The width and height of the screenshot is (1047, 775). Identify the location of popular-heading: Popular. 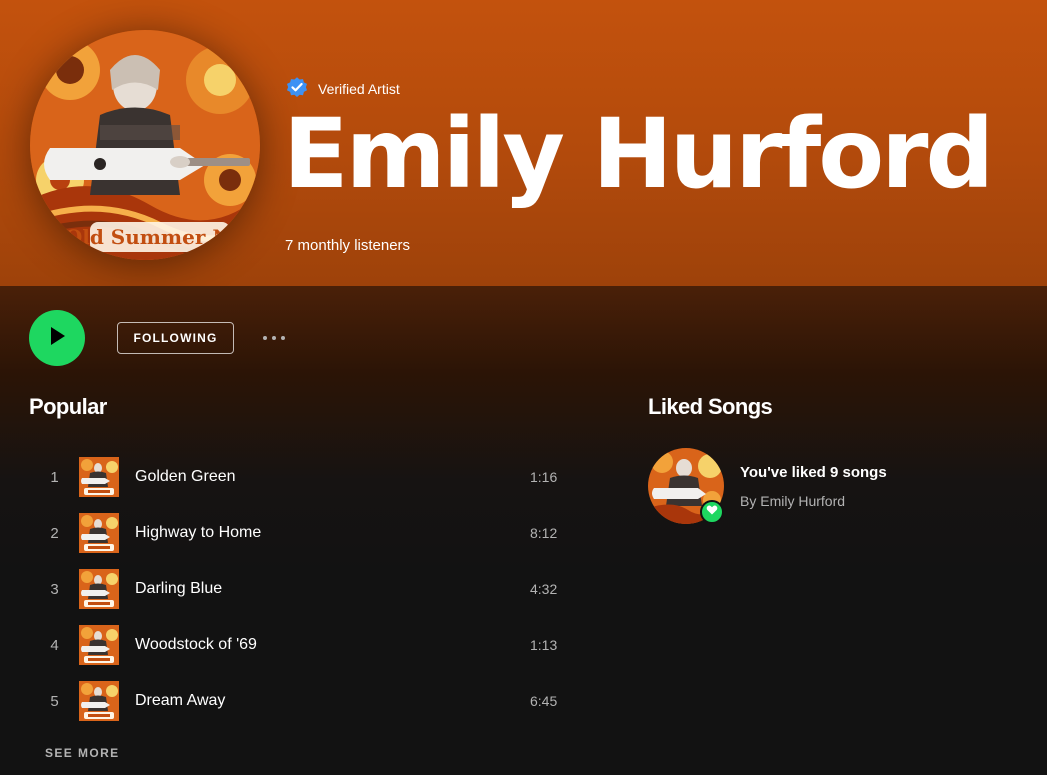
(68, 406).